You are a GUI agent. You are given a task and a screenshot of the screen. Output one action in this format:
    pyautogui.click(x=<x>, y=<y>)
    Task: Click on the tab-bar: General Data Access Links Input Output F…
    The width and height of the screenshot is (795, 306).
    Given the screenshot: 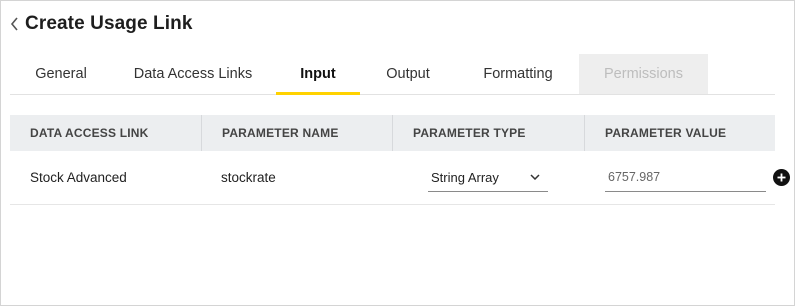 What is the action you would take?
    pyautogui.click(x=392, y=74)
    